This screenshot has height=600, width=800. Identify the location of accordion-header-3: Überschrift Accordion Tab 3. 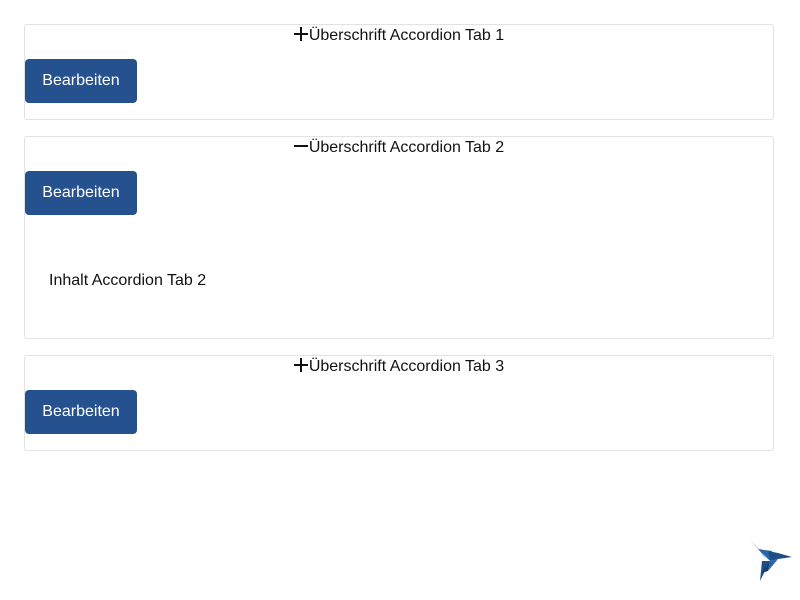
(399, 367).